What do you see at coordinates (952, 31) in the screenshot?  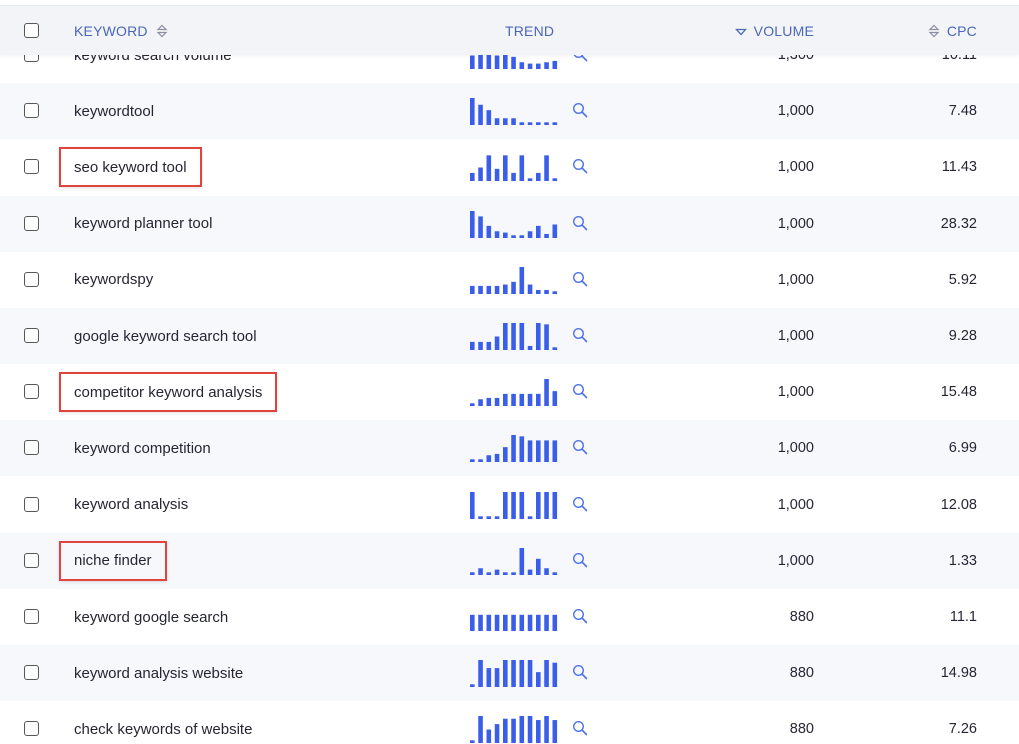 I see `cpc-column-header: CPC` at bounding box center [952, 31].